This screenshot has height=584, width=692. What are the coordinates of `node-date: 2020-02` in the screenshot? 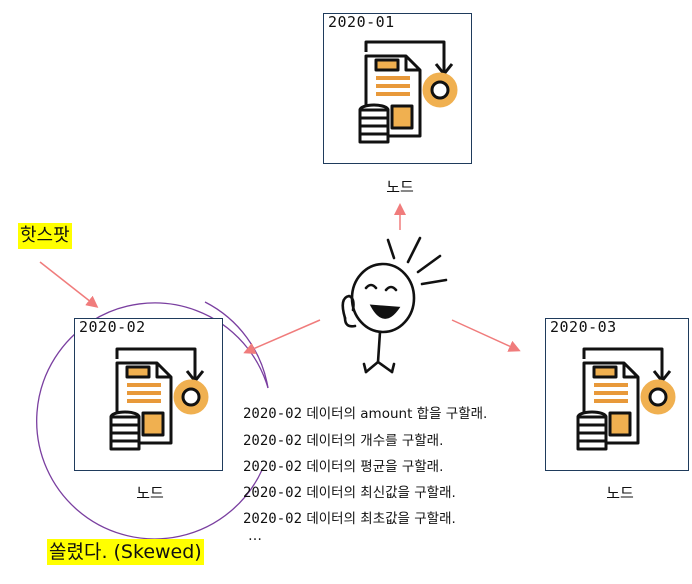 It's located at (112, 327).